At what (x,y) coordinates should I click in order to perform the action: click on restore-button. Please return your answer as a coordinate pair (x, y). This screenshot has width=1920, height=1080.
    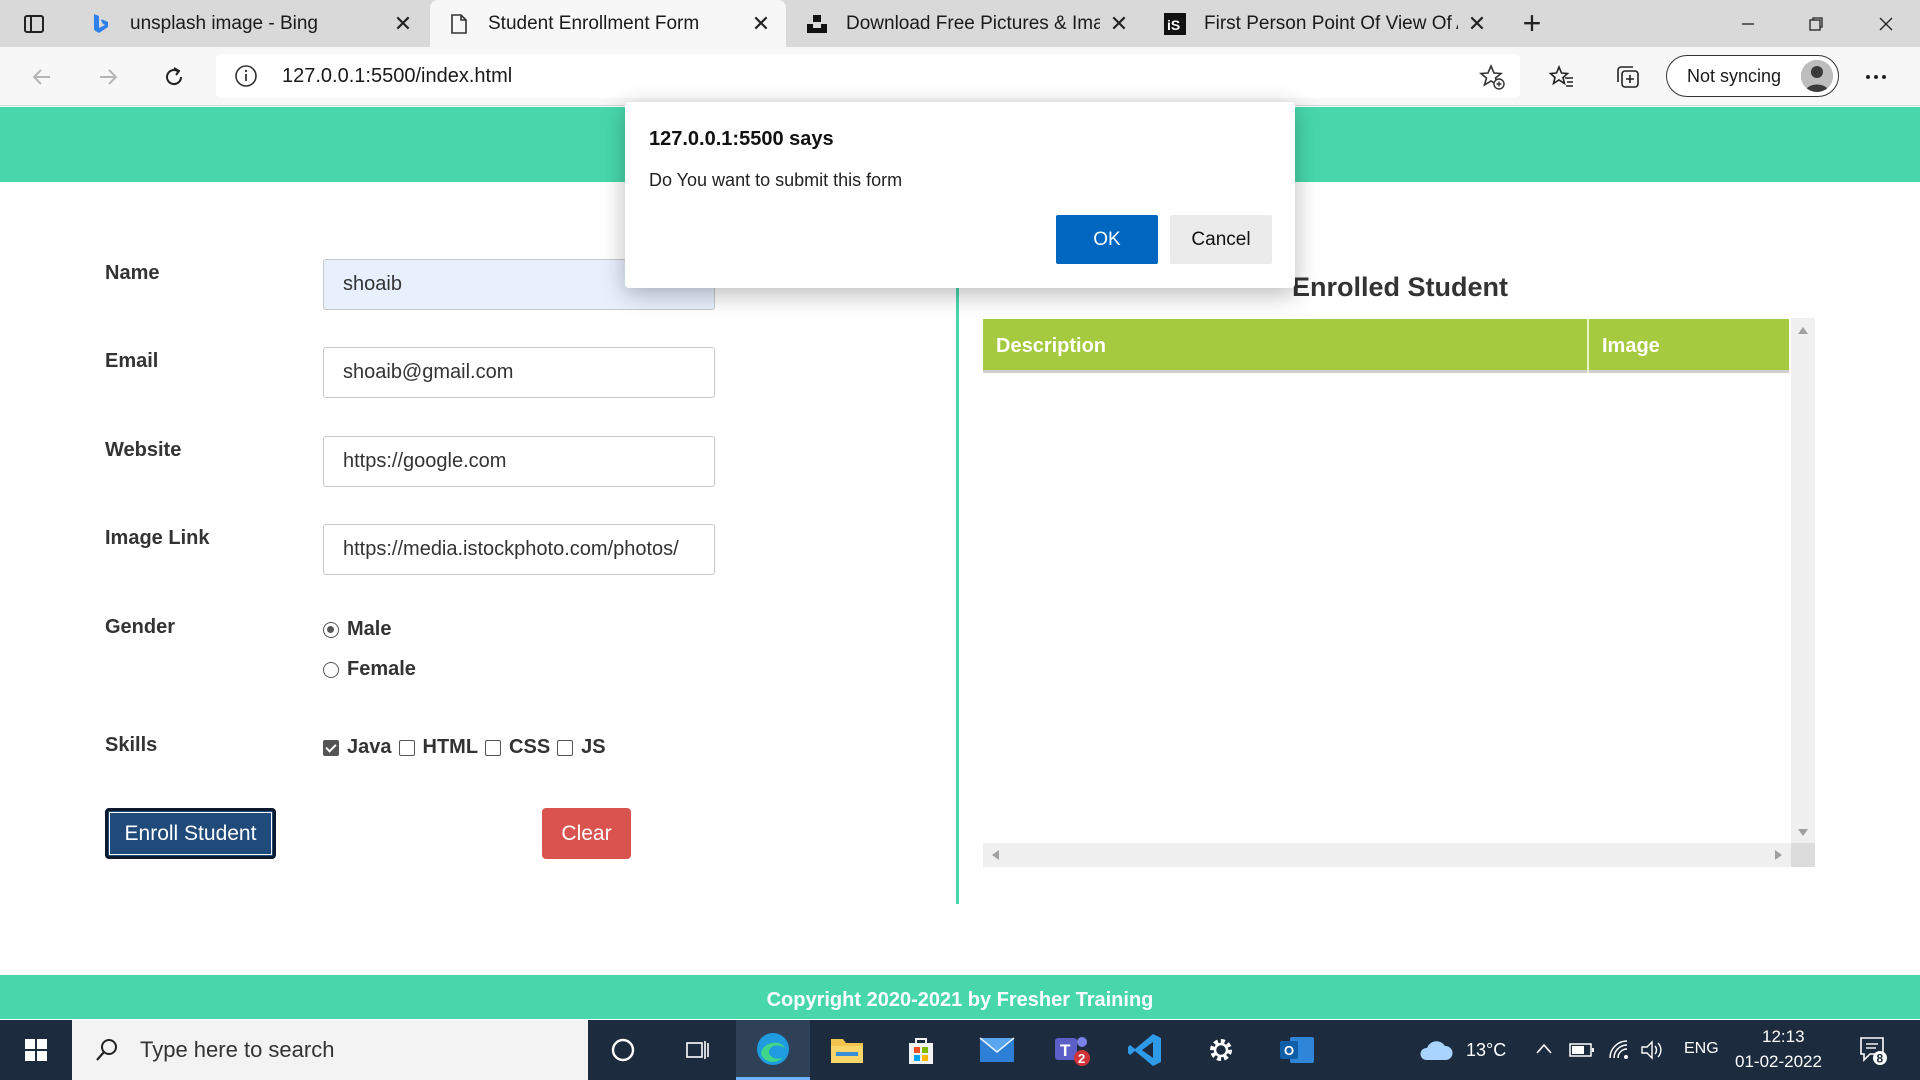
    Looking at the image, I should click on (1816, 23).